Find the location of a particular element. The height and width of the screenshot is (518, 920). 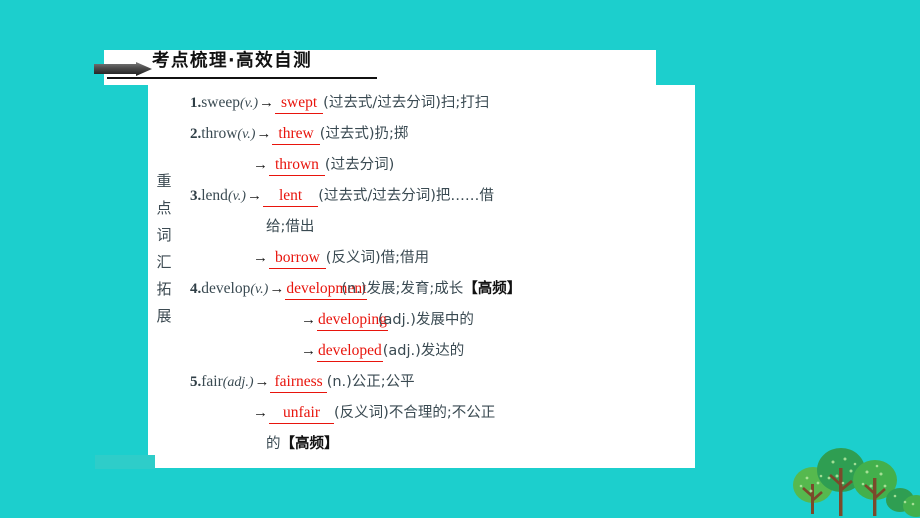

answer-blank: thrown is located at coordinates (297, 166).